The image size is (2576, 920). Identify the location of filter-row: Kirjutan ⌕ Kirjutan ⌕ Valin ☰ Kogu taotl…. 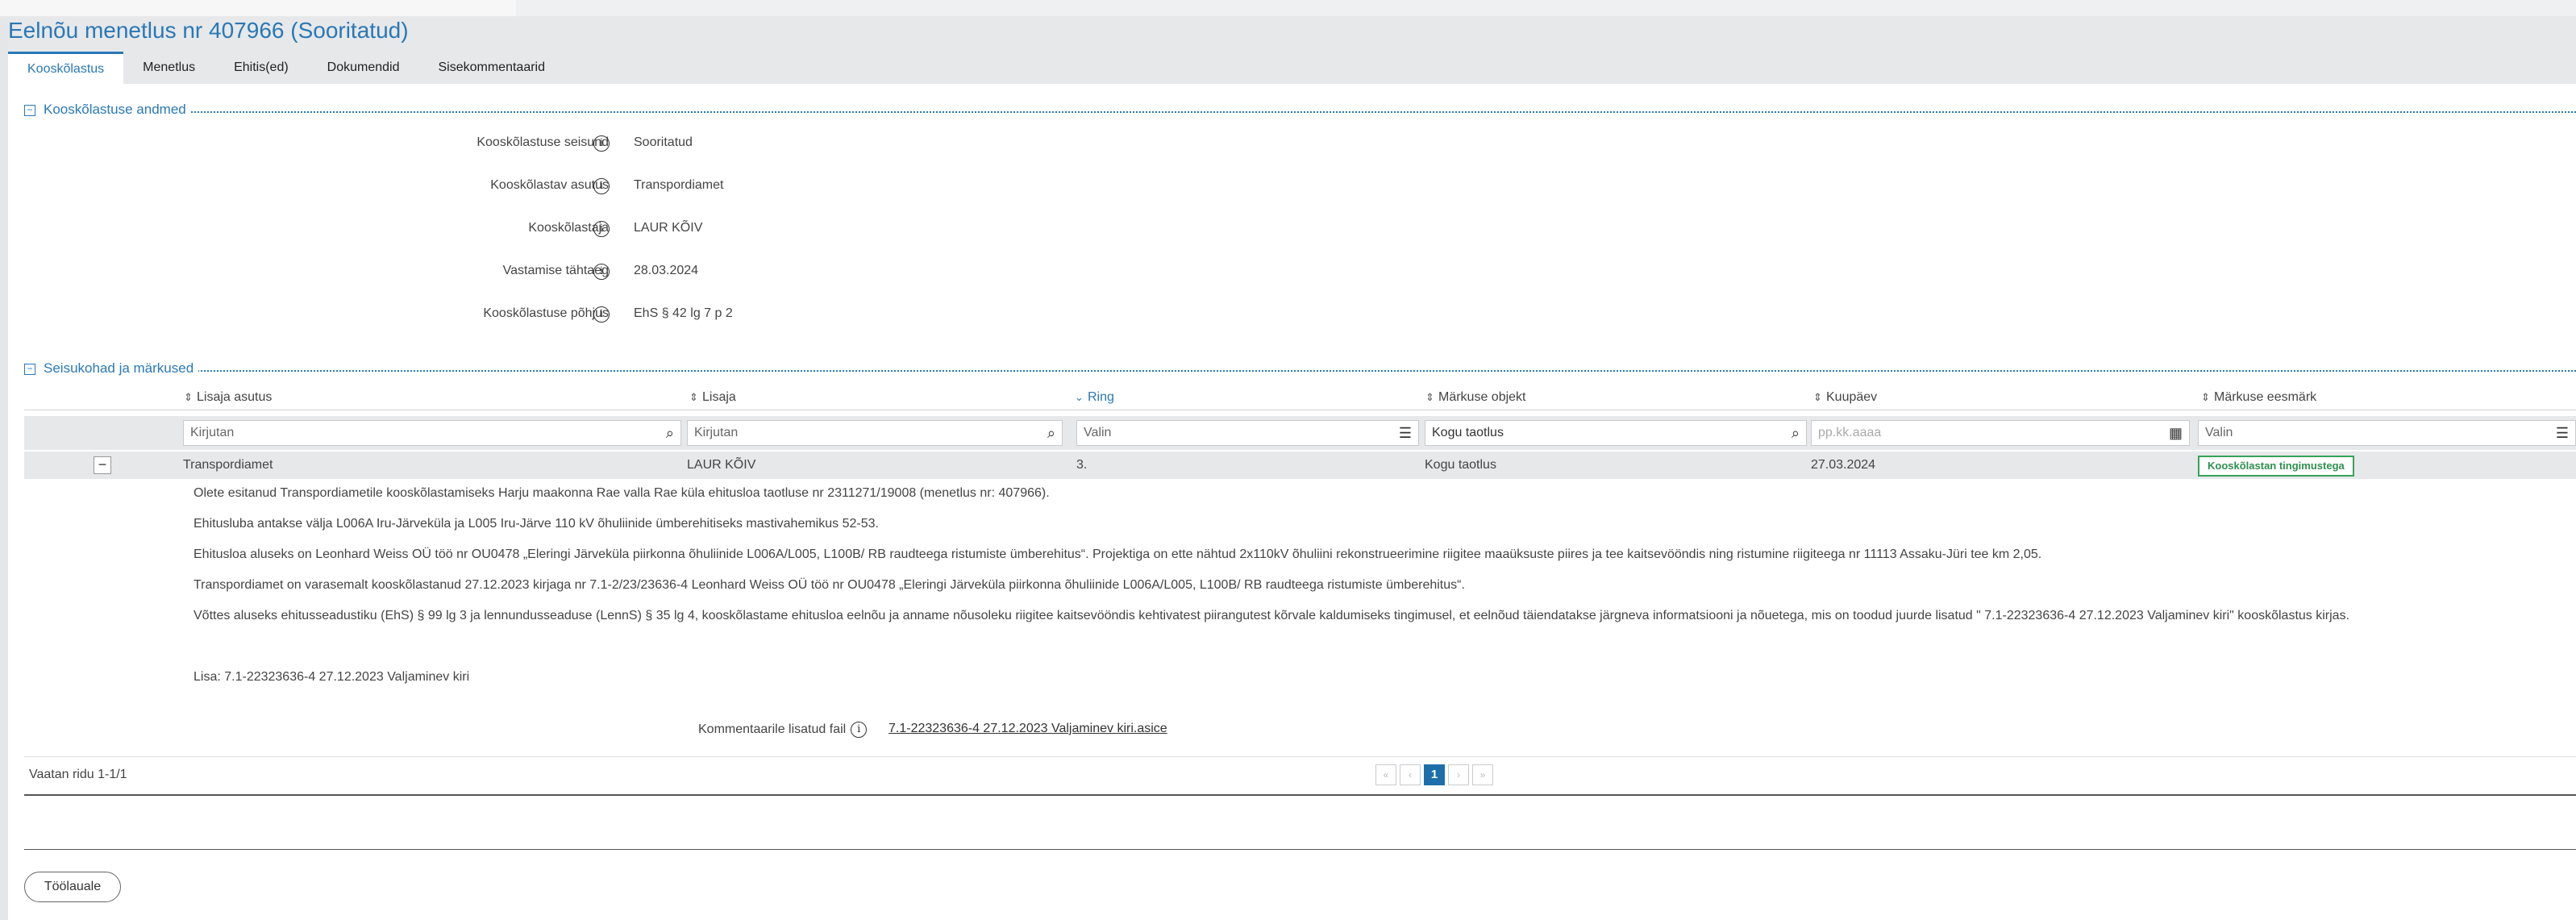
(1300, 433).